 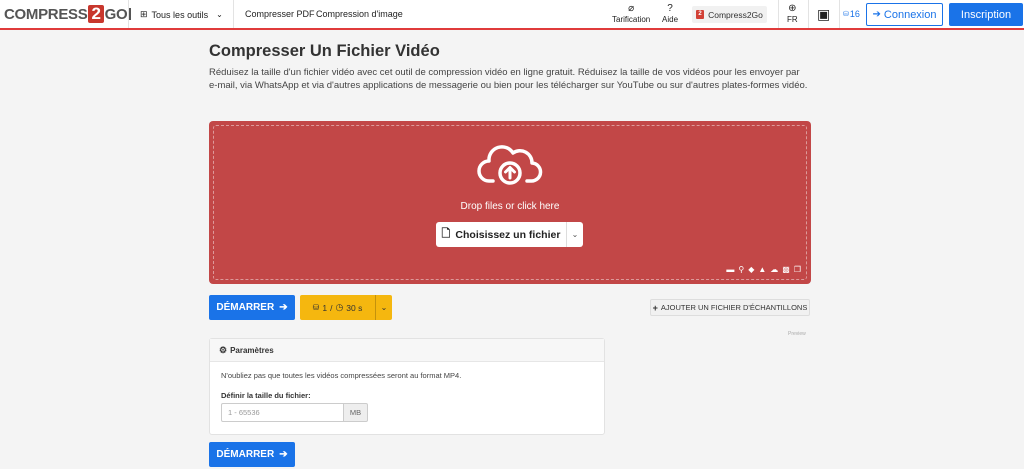 I want to click on nav-label: Compression d'image, so click(x=359, y=14).